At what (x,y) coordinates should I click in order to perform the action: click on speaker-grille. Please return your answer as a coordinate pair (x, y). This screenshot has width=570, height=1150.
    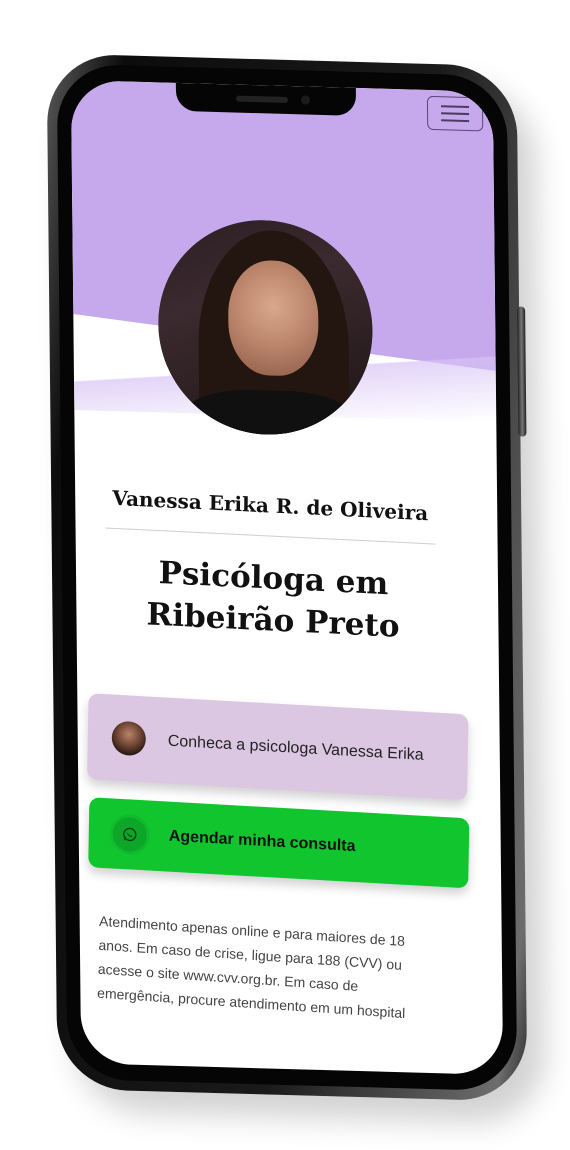
    Looking at the image, I should click on (262, 99).